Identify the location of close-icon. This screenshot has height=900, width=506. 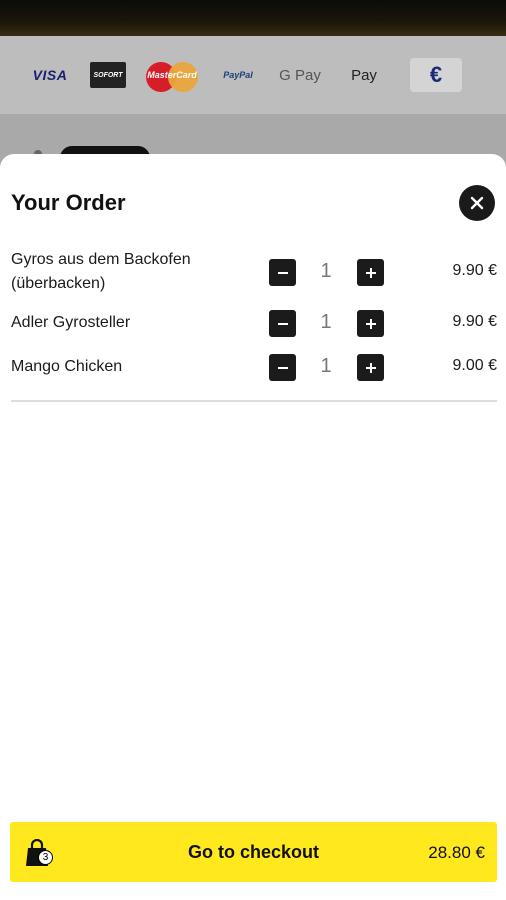
(477, 203).